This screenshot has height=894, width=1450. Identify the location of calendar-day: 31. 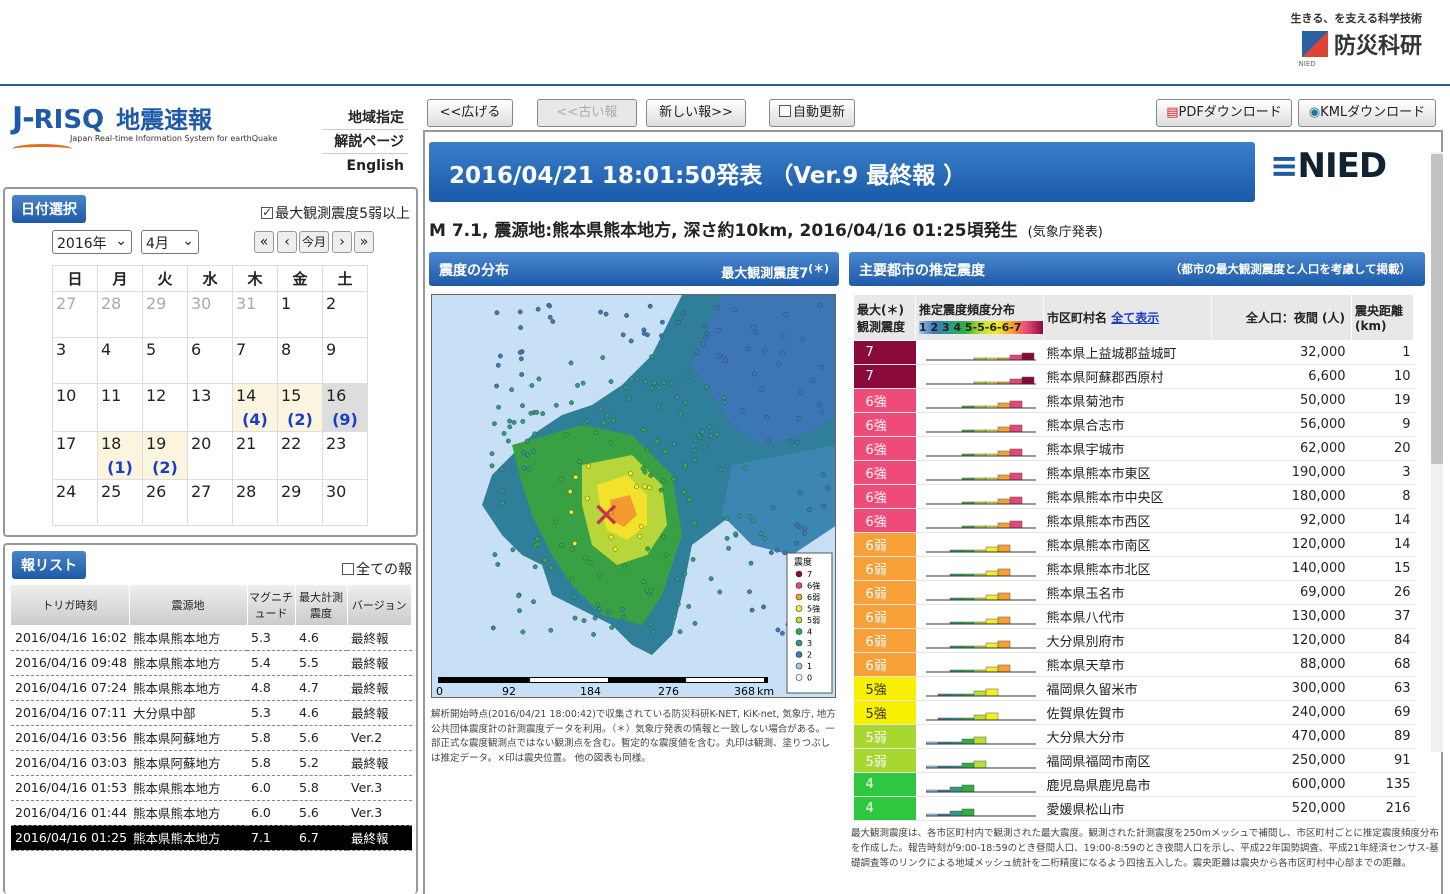
(255, 314).